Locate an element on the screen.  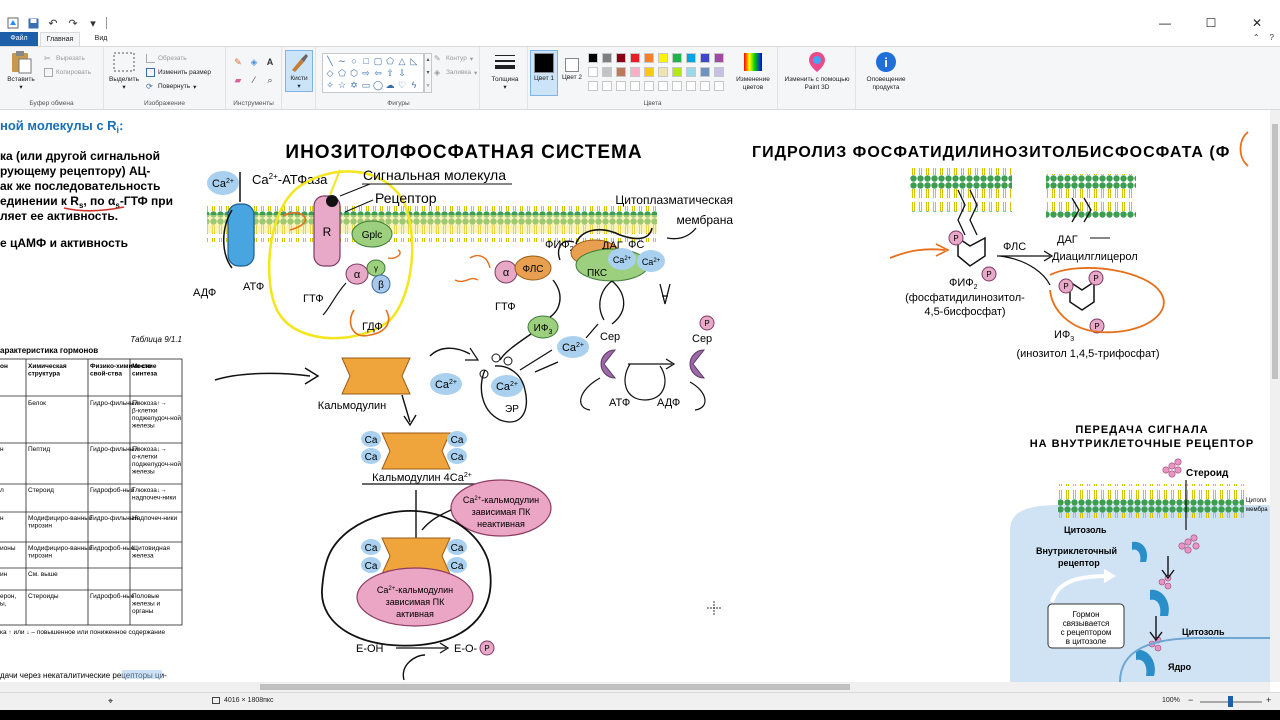
up-arrow-shape-icon: ⇧ is located at coordinates (390, 73).